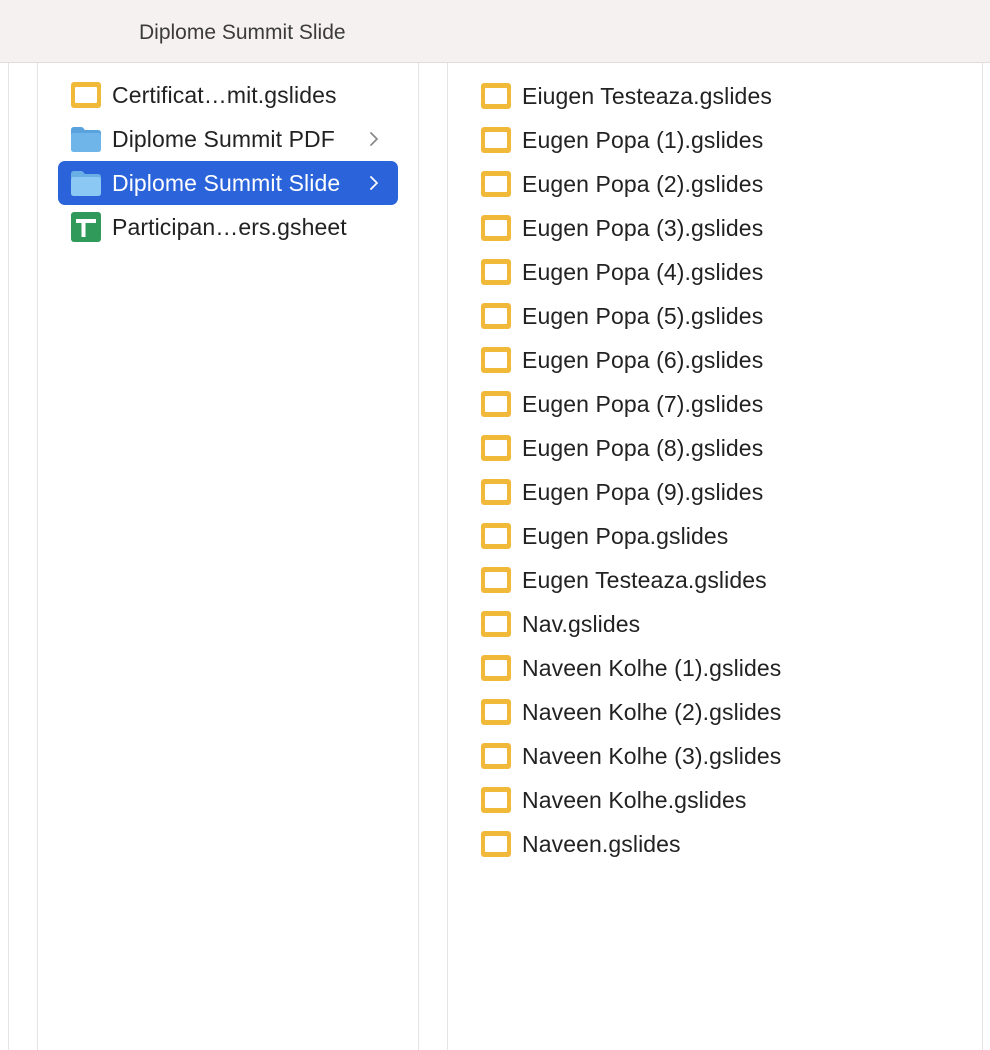  What do you see at coordinates (643, 447) in the screenshot?
I see `item-label: Eugen Popa (8).gslides` at bounding box center [643, 447].